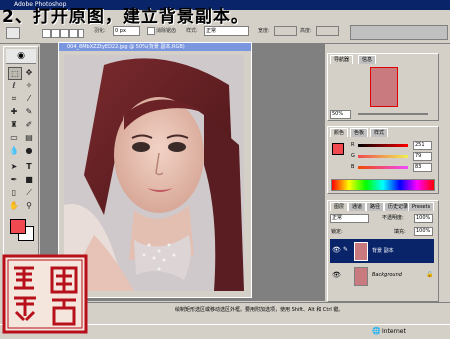  Describe the element at coordinates (306, 31) in the screenshot. I see `height-label: 高度:` at that location.